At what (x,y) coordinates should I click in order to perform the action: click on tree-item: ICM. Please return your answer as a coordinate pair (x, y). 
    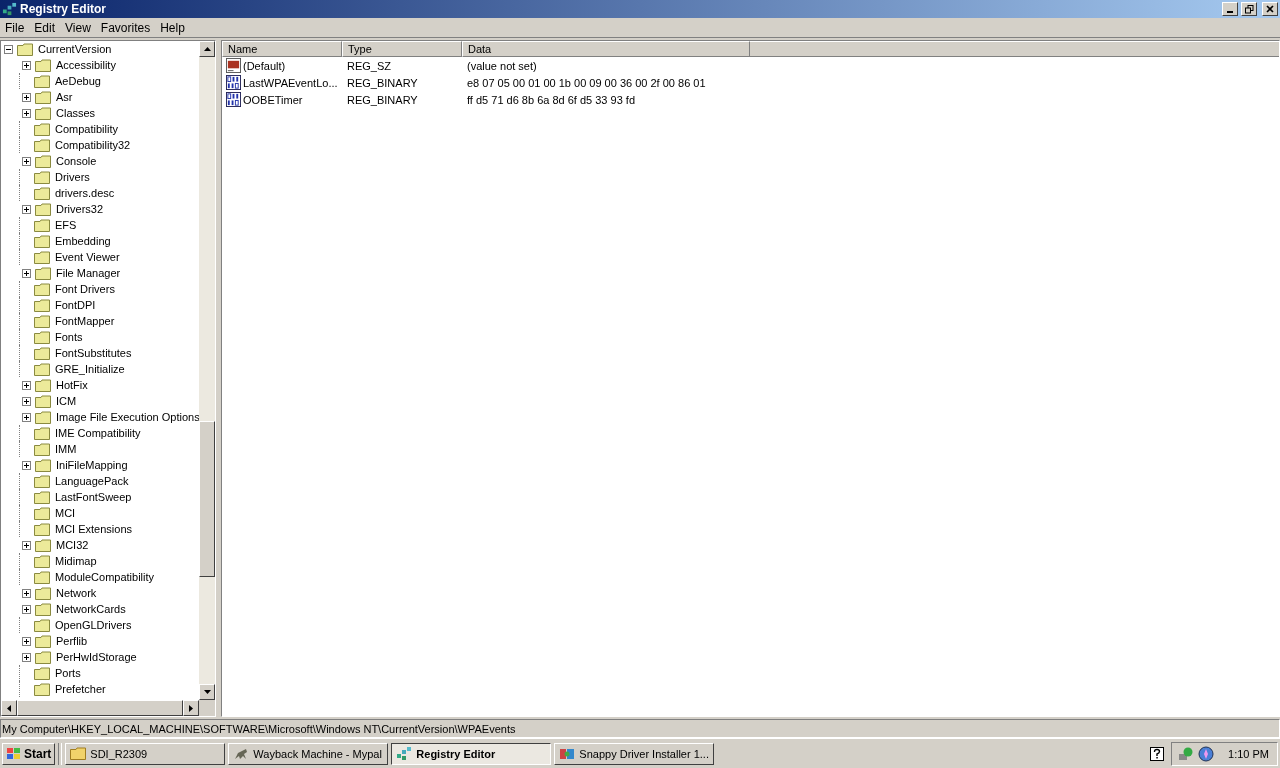
    Looking at the image, I should click on (66, 401).